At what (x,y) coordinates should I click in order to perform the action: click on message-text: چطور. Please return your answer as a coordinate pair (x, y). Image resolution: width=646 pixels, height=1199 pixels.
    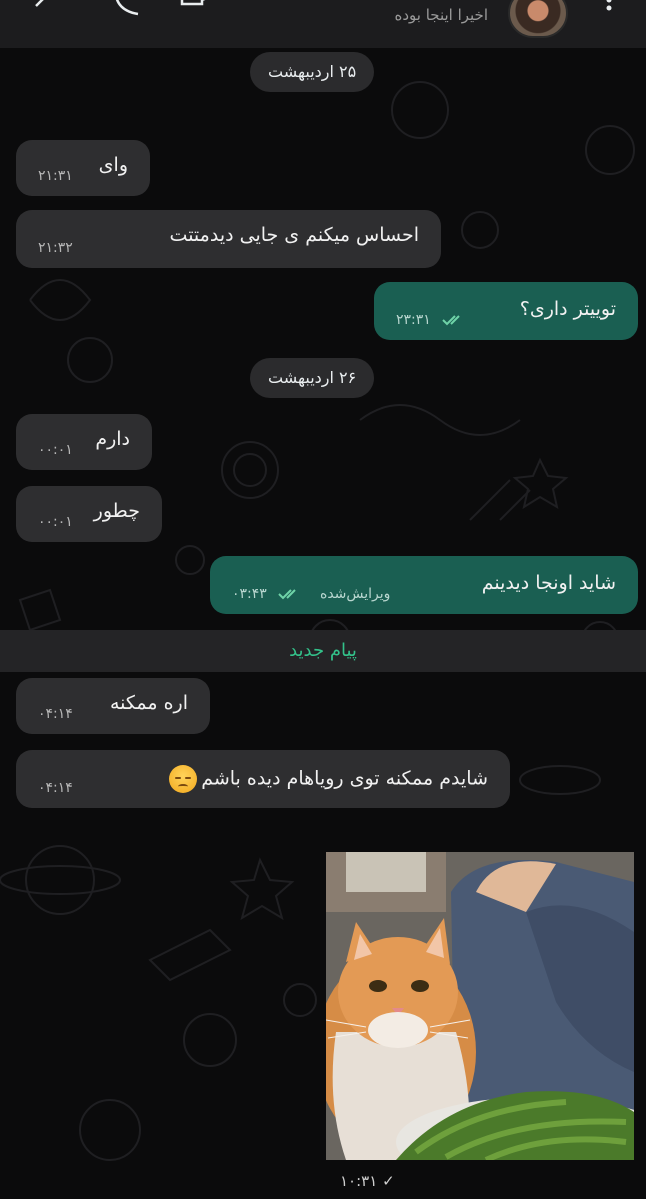
    Looking at the image, I should click on (116, 511).